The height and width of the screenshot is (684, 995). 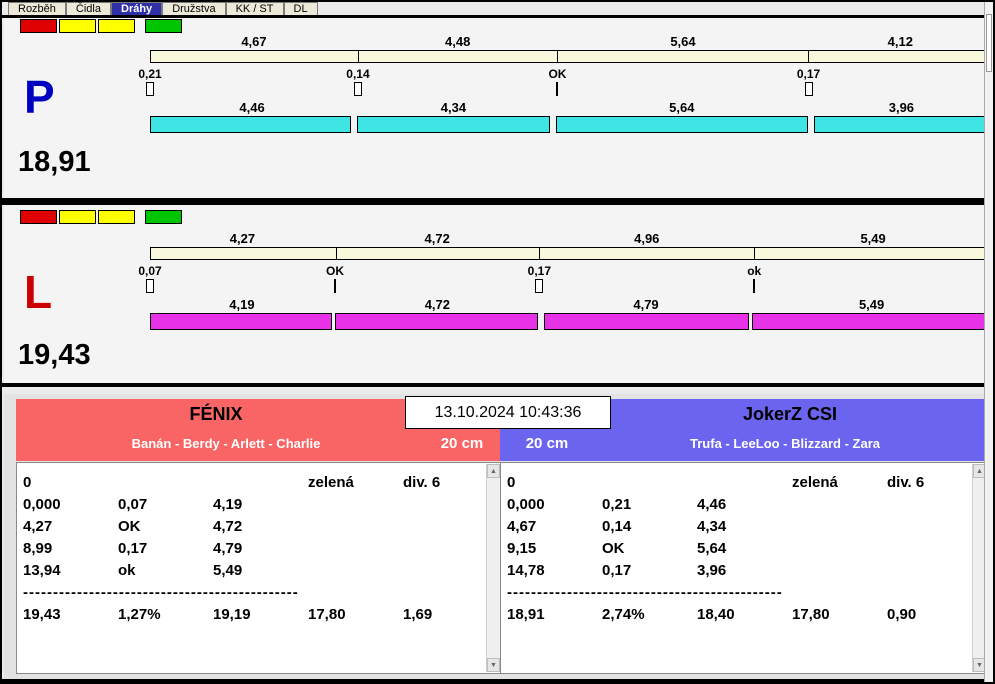 I want to click on table-cell: 4,34, so click(x=712, y=526).